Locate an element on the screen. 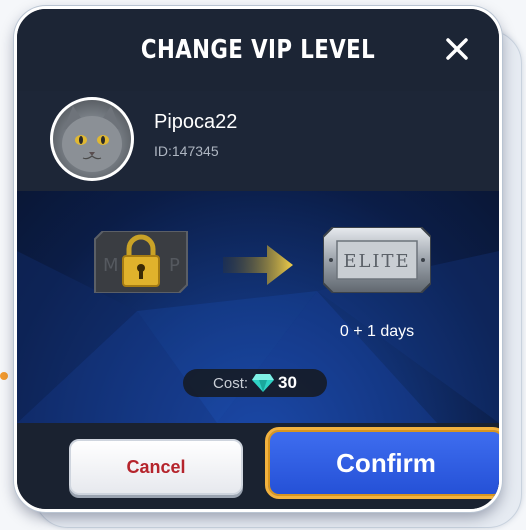  current-tier-card: M P is located at coordinates (141, 262).